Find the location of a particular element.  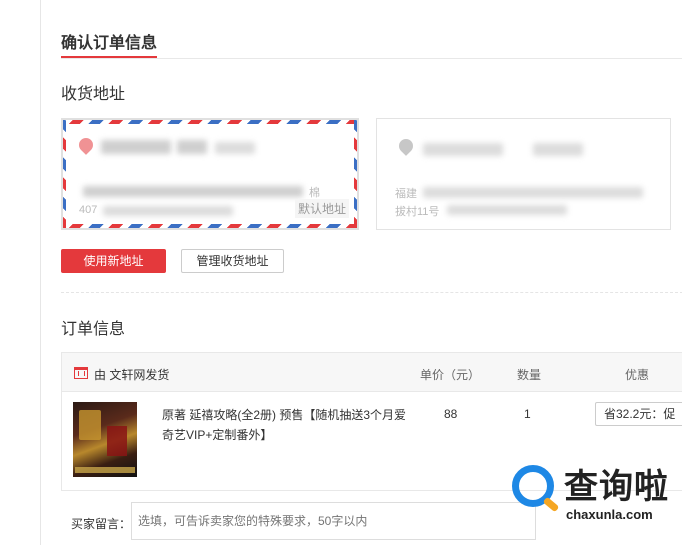

shop-name-text: 文轩网发货 is located at coordinates (139, 375).